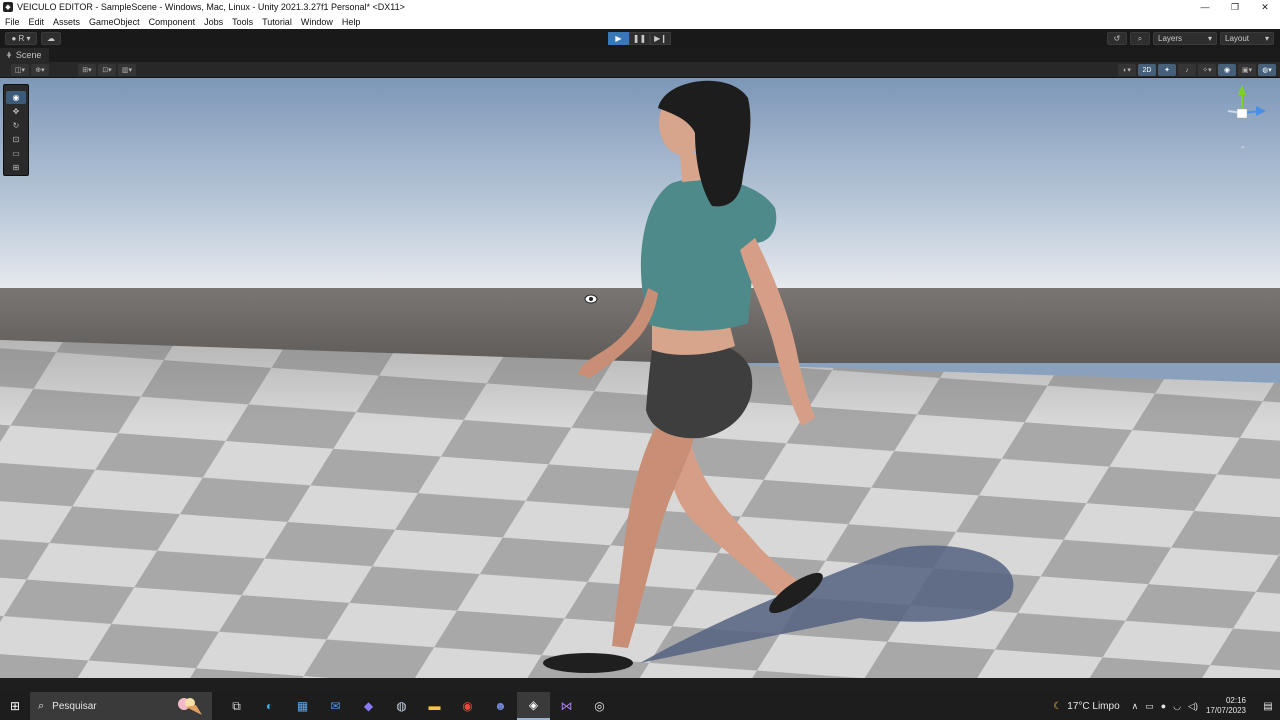 Image resolution: width=1280 pixels, height=720 pixels. Describe the element at coordinates (1265, 7) in the screenshot. I see `close-button: ✕` at that location.